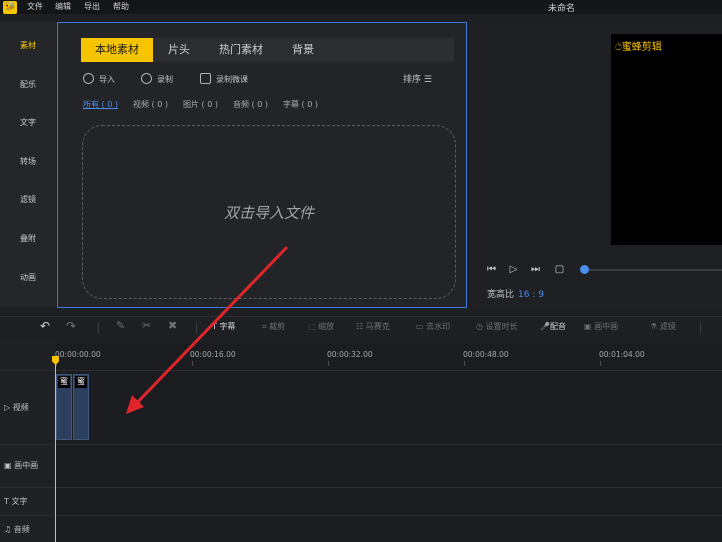 The width and height of the screenshot is (722, 542). What do you see at coordinates (28, 122) in the screenshot?
I see `category-text: 文字` at bounding box center [28, 122].